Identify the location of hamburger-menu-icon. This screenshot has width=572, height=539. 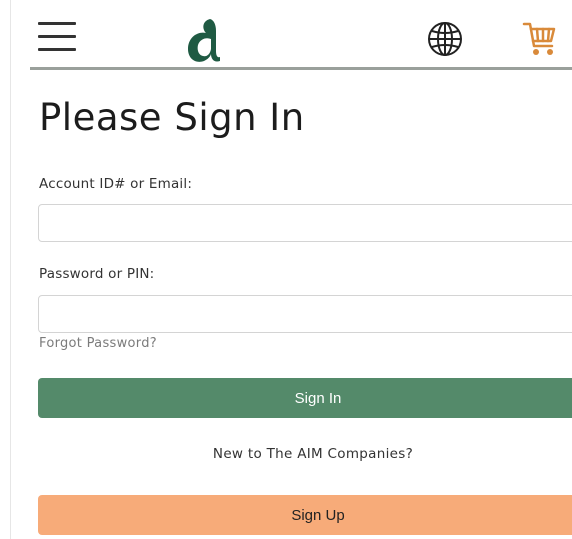
(58, 38).